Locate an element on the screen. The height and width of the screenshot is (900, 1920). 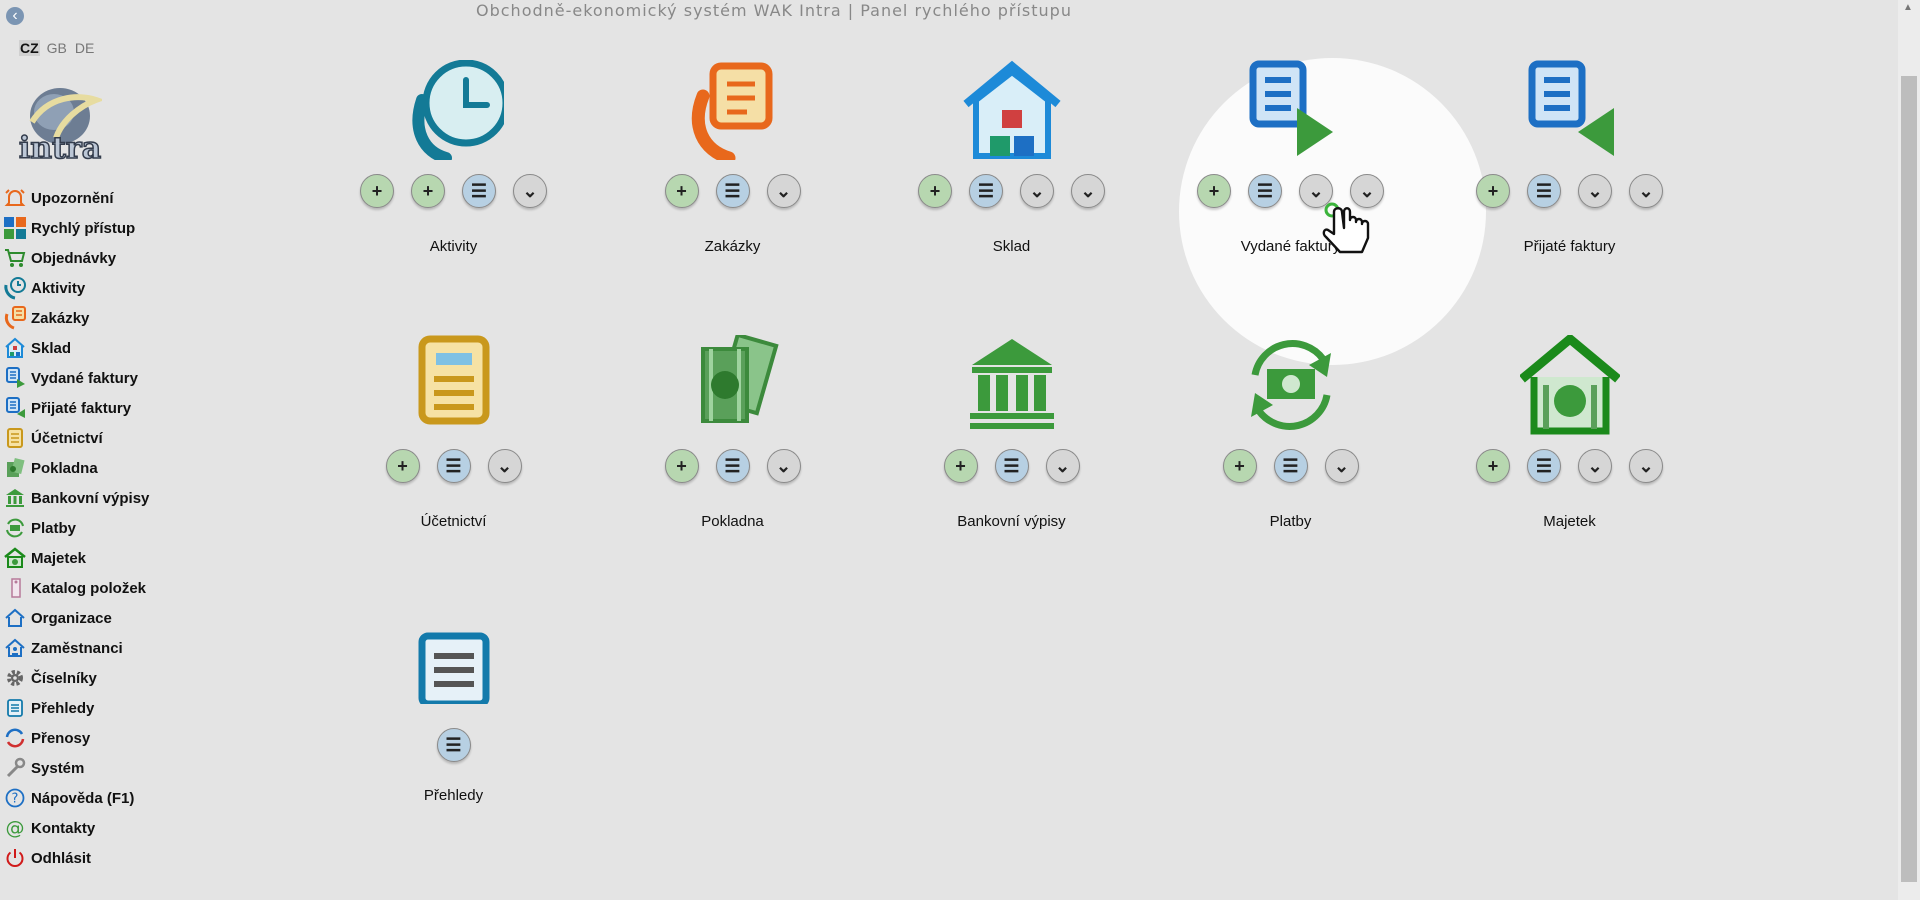
sidebar-item-sklad: Sklad is located at coordinates (95, 348).